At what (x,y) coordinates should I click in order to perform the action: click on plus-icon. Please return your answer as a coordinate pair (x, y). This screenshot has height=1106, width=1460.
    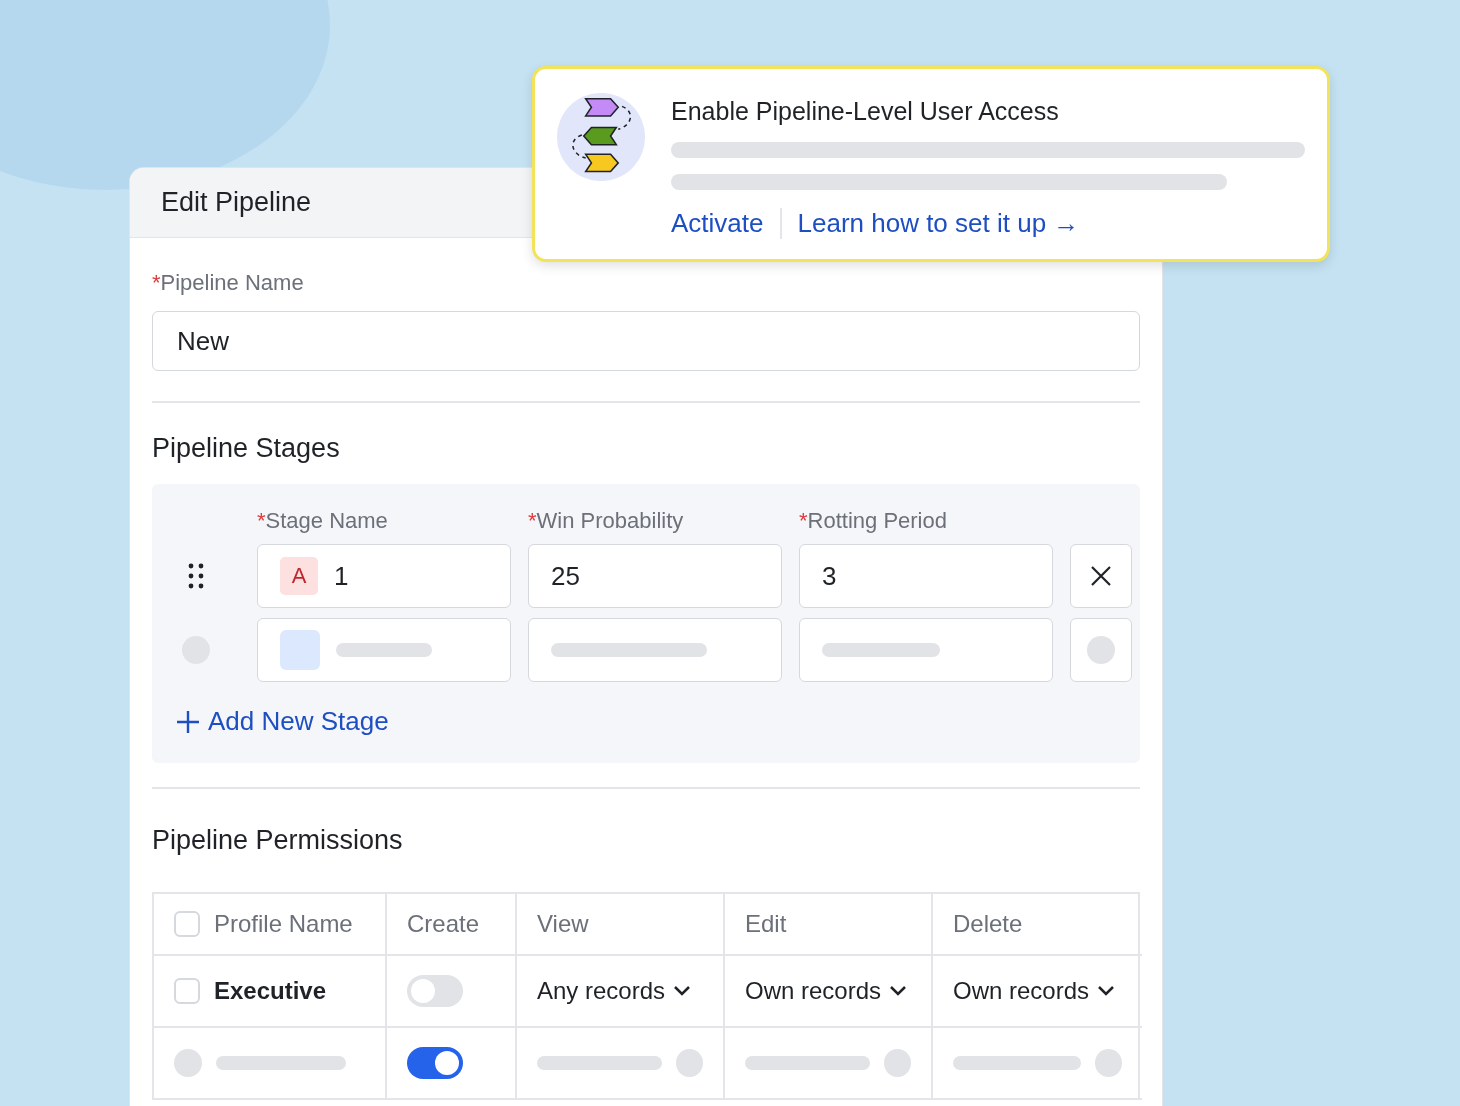
    Looking at the image, I should click on (188, 721).